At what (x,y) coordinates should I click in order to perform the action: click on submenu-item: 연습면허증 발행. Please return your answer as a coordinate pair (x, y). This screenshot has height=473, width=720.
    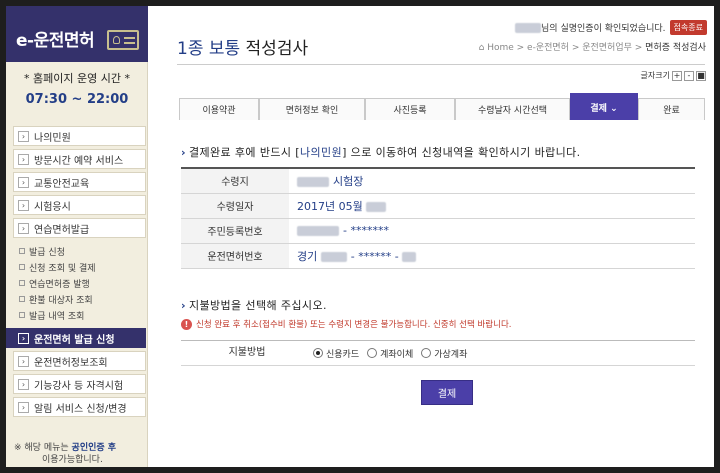
    Looking at the image, I should click on (82, 283).